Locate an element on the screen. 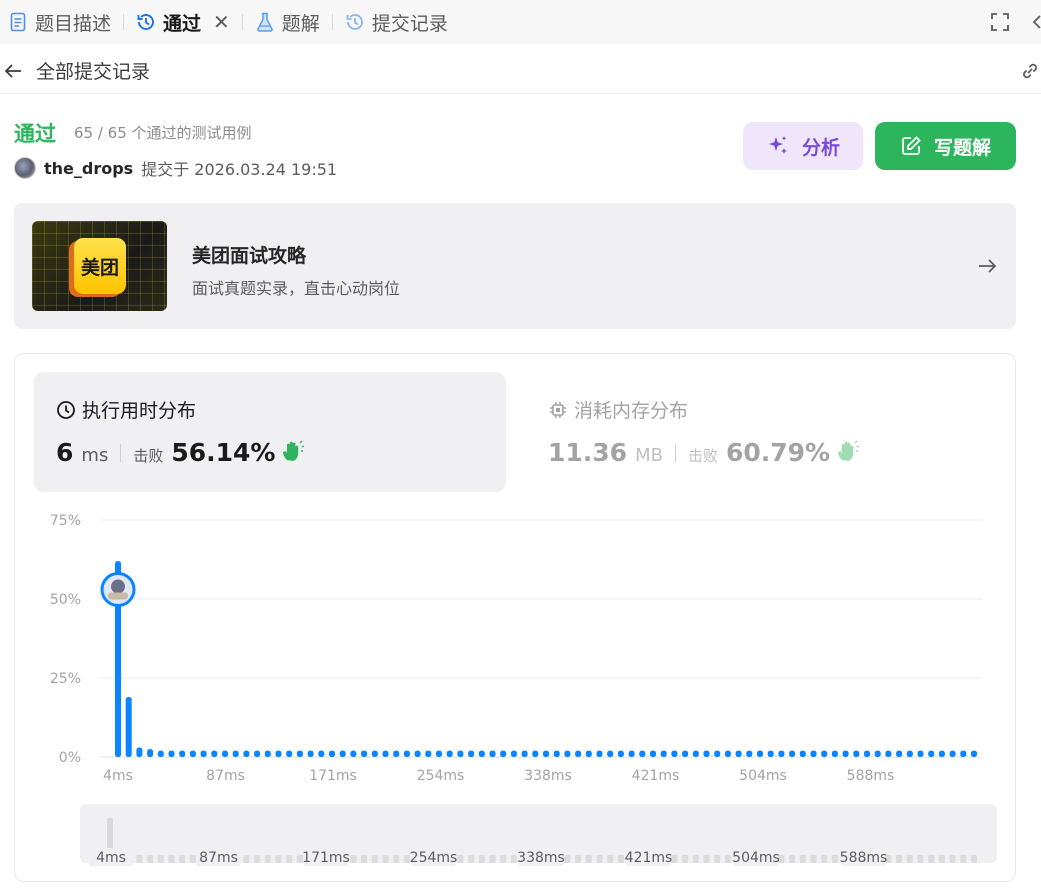 The width and height of the screenshot is (1041, 888). arrow-right-icon is located at coordinates (987, 266).